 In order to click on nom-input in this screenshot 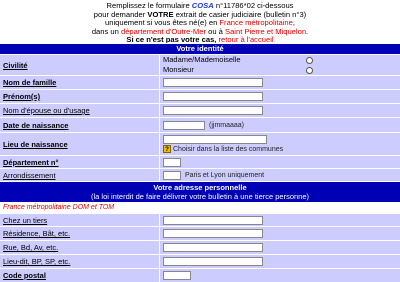, I will do `click(213, 82)`.